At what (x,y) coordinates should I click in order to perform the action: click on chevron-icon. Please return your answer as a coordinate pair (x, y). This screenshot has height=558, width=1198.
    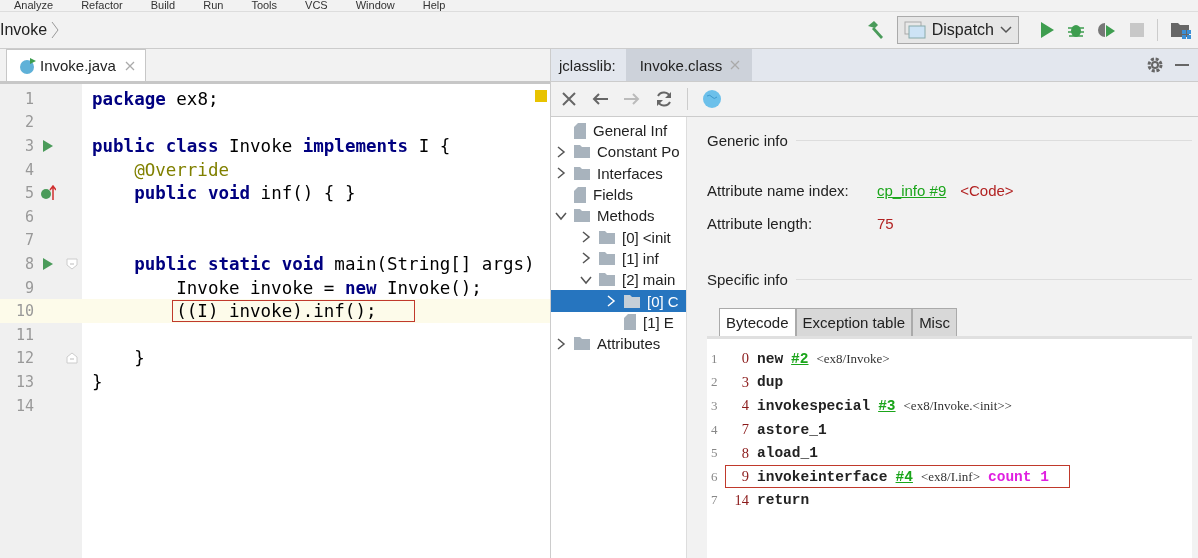
    Looking at the image, I should click on (55, 30).